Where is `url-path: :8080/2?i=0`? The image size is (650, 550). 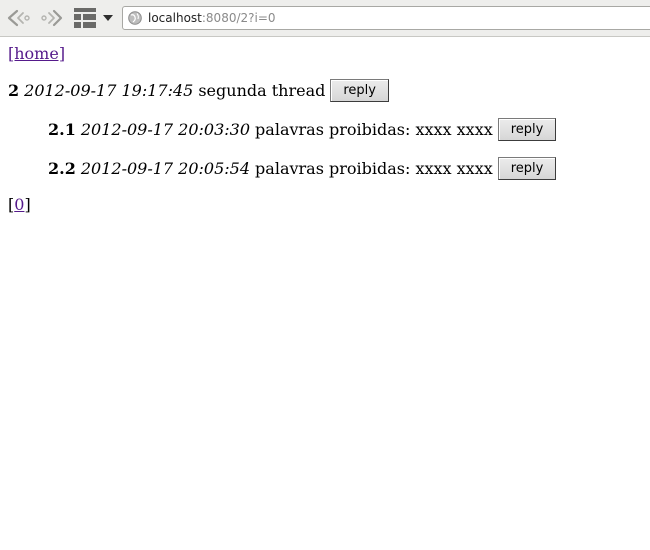 url-path: :8080/2?i=0 is located at coordinates (238, 18).